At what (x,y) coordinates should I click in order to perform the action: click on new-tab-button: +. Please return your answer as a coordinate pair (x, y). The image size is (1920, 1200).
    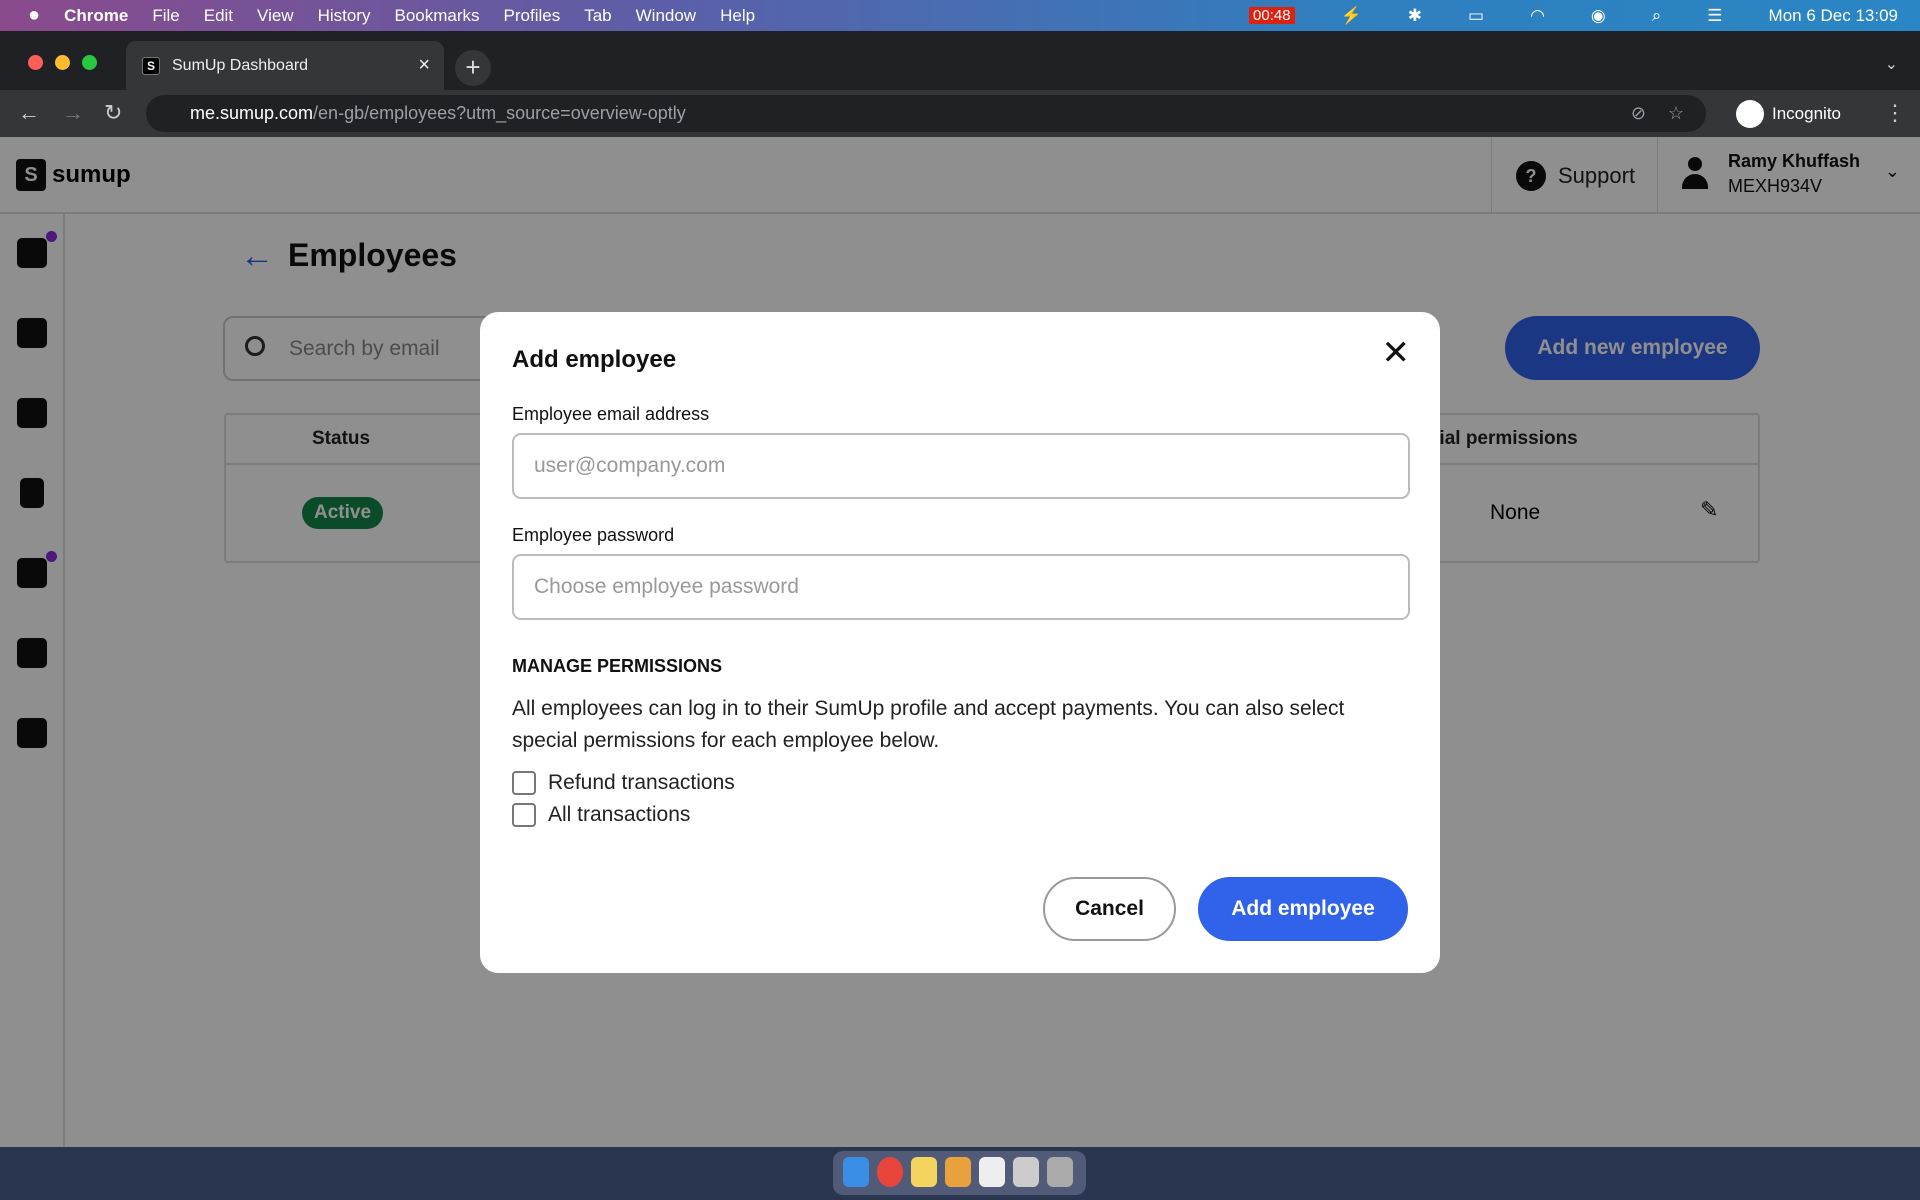
    Looking at the image, I should click on (473, 68).